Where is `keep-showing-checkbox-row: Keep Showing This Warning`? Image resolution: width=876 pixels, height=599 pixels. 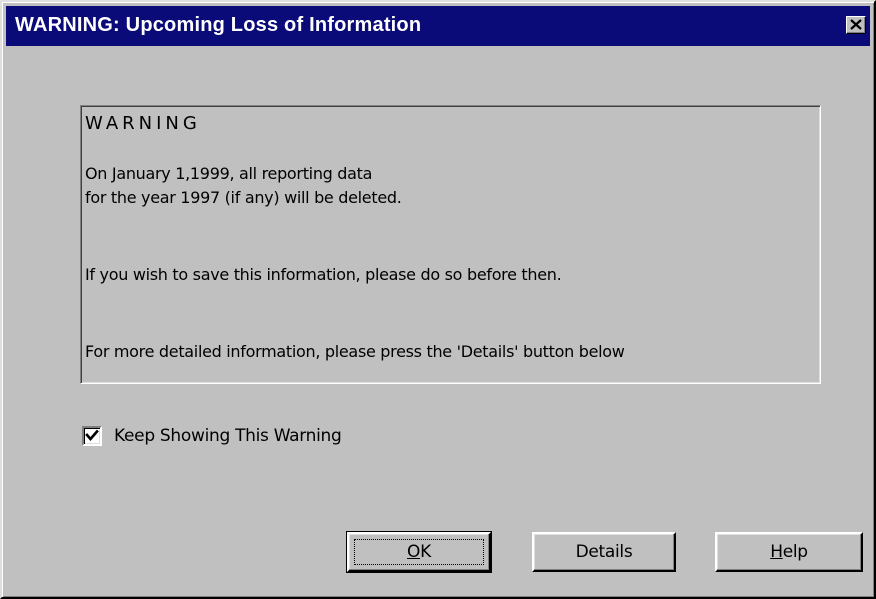
keep-showing-checkbox-row: Keep Showing This Warning is located at coordinates (212, 436).